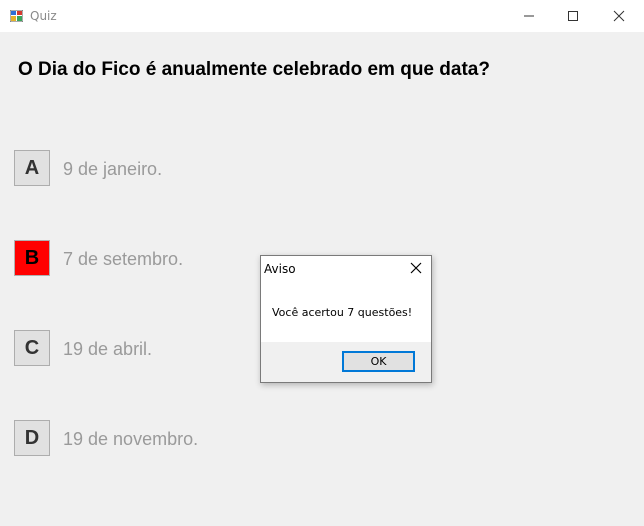 This screenshot has height=526, width=644. I want to click on option-a-button: A, so click(32, 168).